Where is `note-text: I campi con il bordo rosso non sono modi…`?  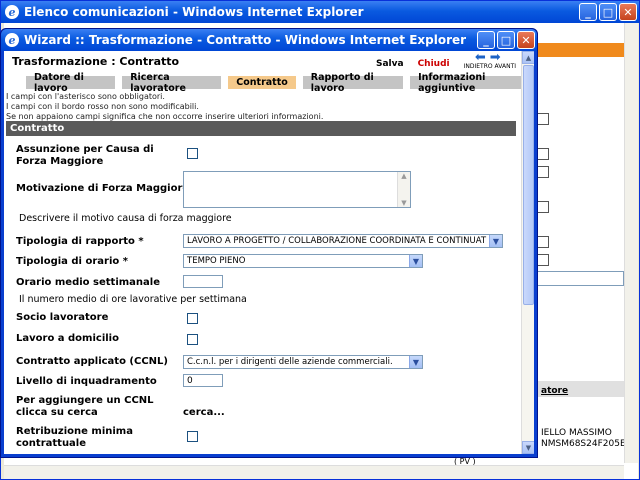 note-text: I campi con il bordo rosso non sono modi… is located at coordinates (102, 106).